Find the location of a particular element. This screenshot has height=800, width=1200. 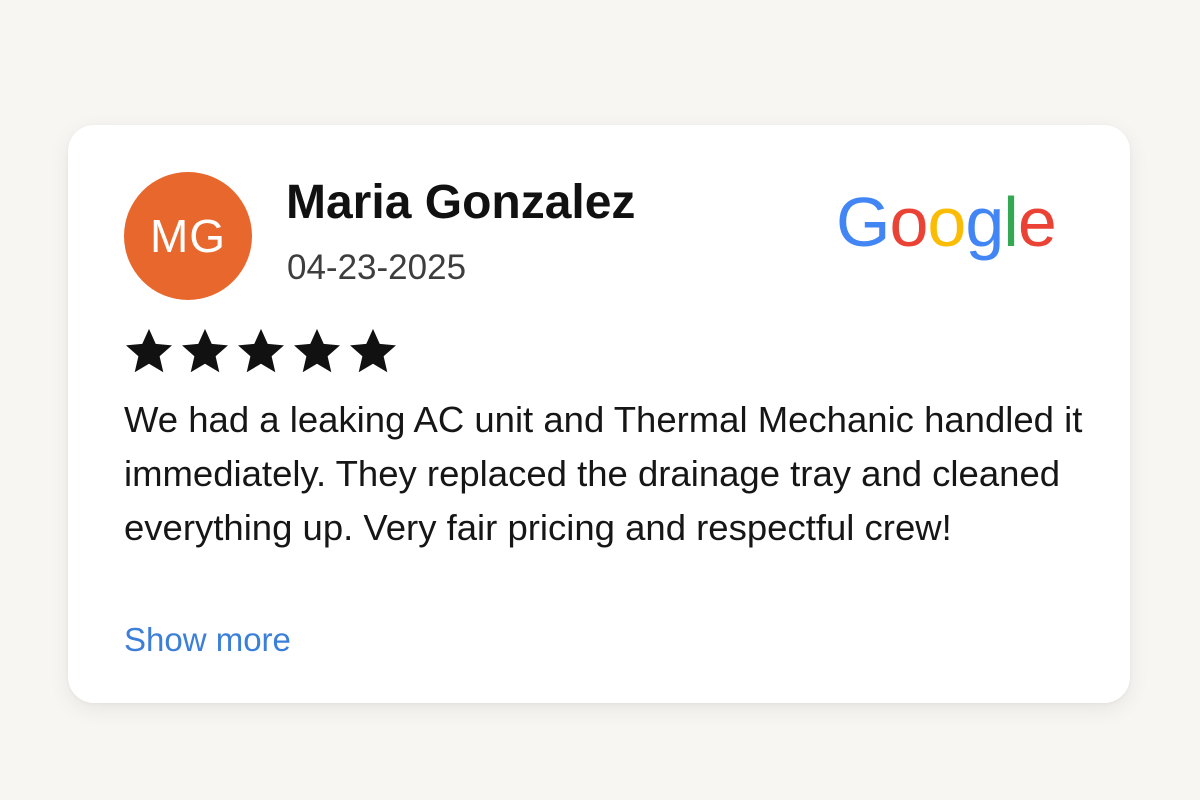

show-more-link: Show more is located at coordinates (207, 640).